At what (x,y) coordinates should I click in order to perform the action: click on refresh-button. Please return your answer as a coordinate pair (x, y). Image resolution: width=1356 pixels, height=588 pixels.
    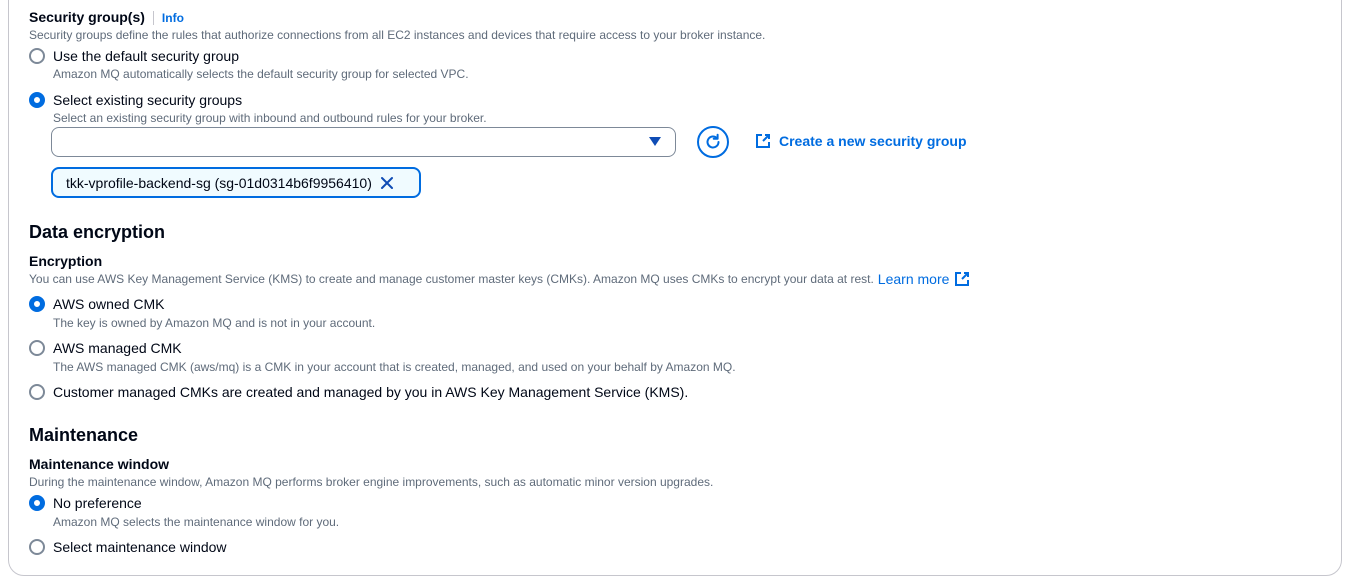
    Looking at the image, I should click on (713, 142).